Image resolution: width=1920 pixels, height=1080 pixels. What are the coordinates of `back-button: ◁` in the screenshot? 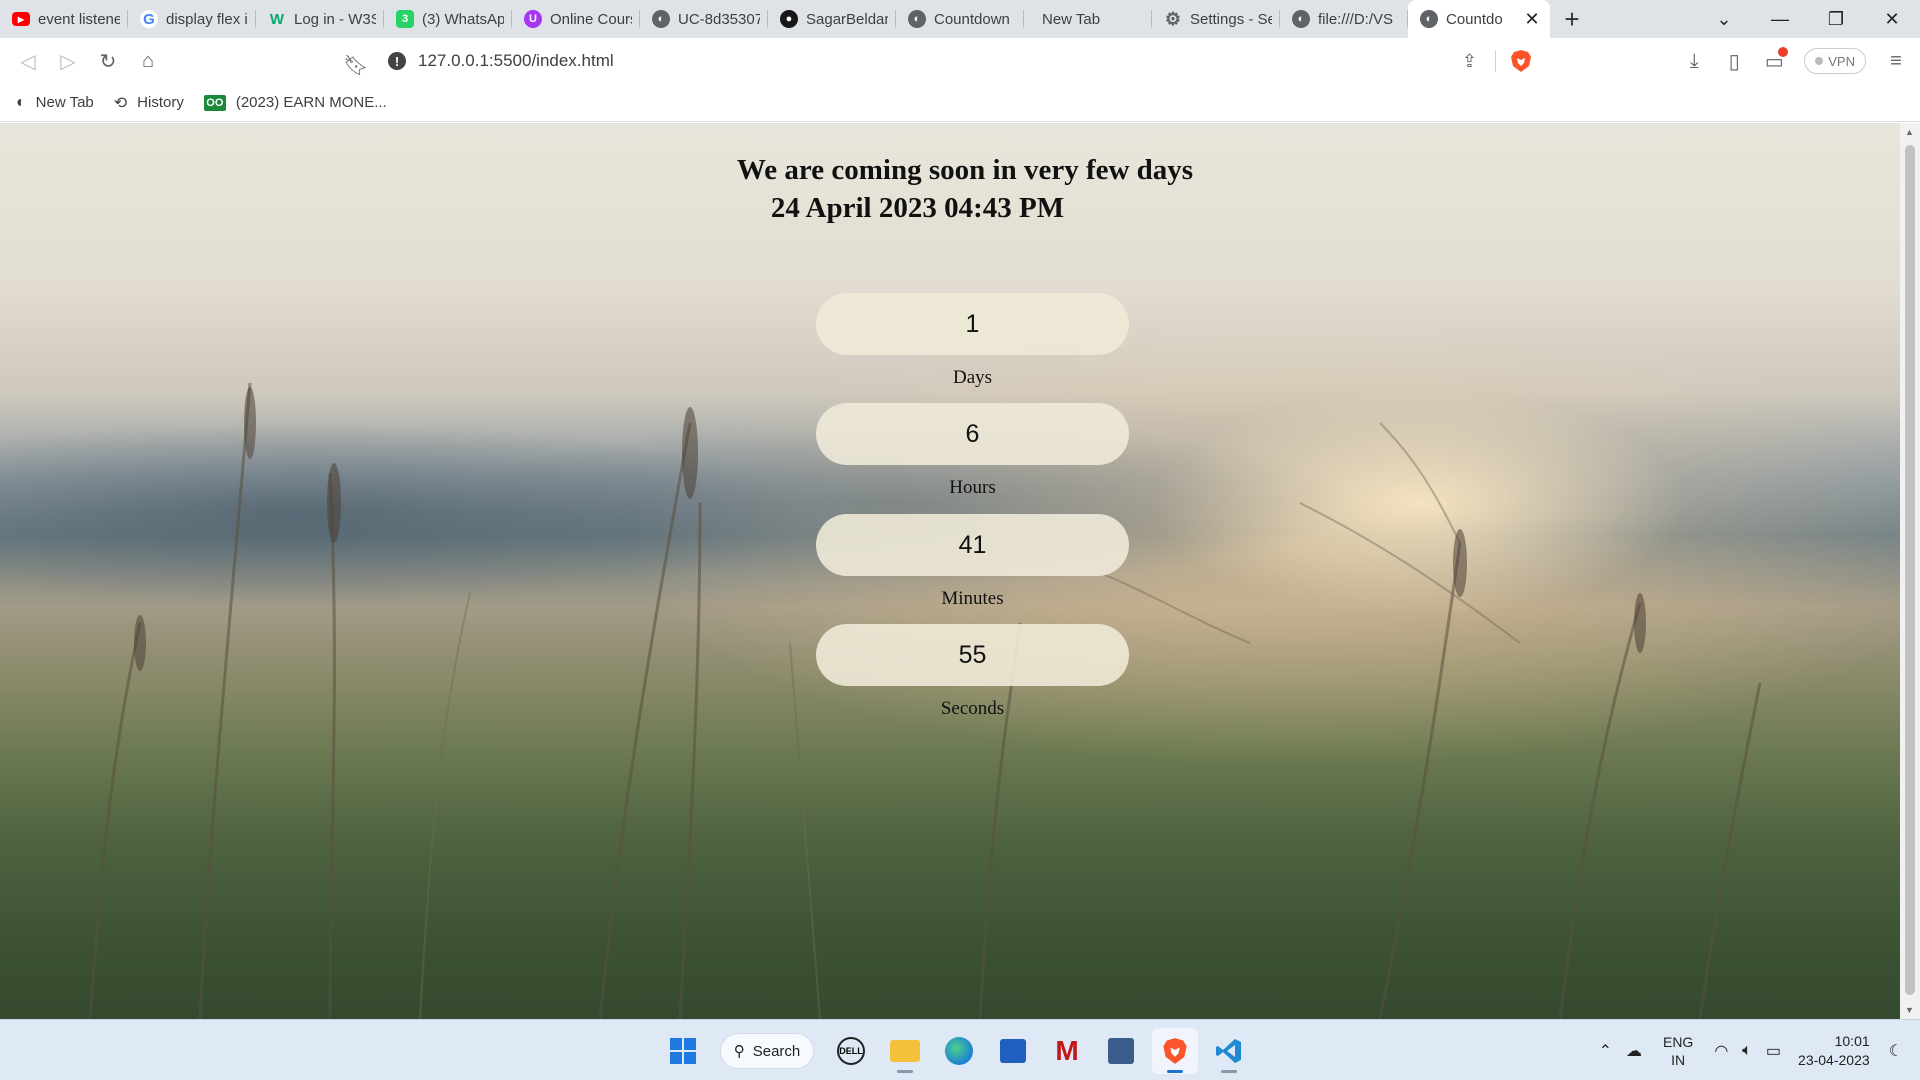 It's located at (28, 61).